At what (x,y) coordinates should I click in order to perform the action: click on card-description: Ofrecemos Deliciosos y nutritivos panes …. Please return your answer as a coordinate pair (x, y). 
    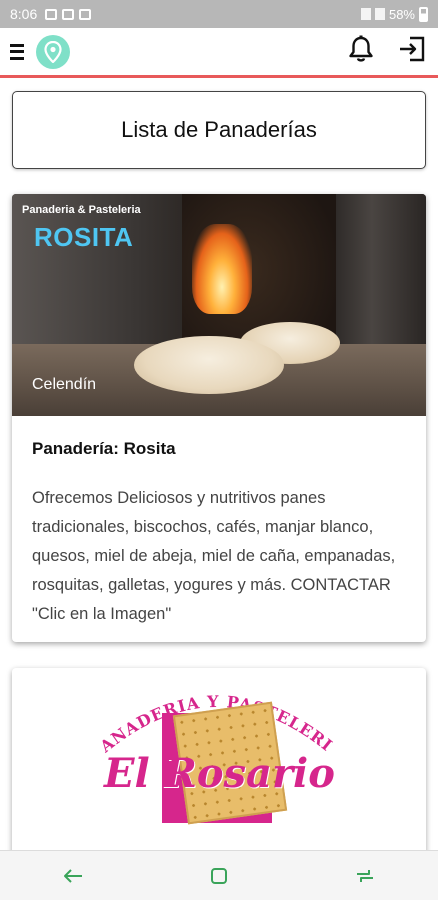
    Looking at the image, I should click on (214, 556).